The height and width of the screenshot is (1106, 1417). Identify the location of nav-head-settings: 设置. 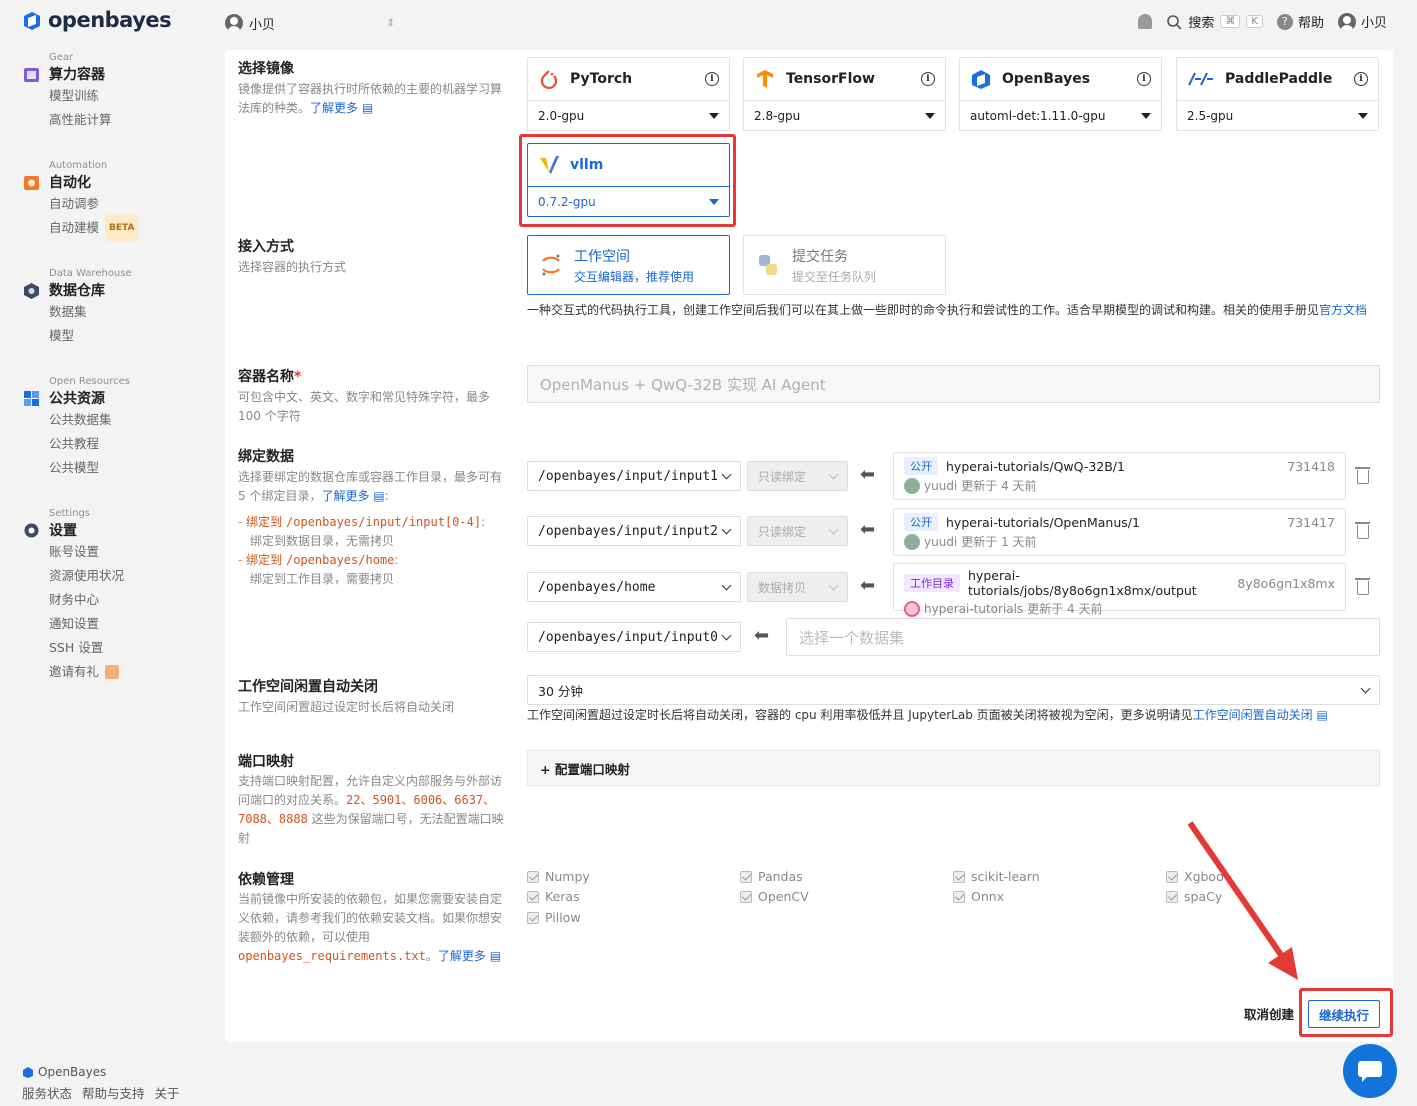
(117, 530).